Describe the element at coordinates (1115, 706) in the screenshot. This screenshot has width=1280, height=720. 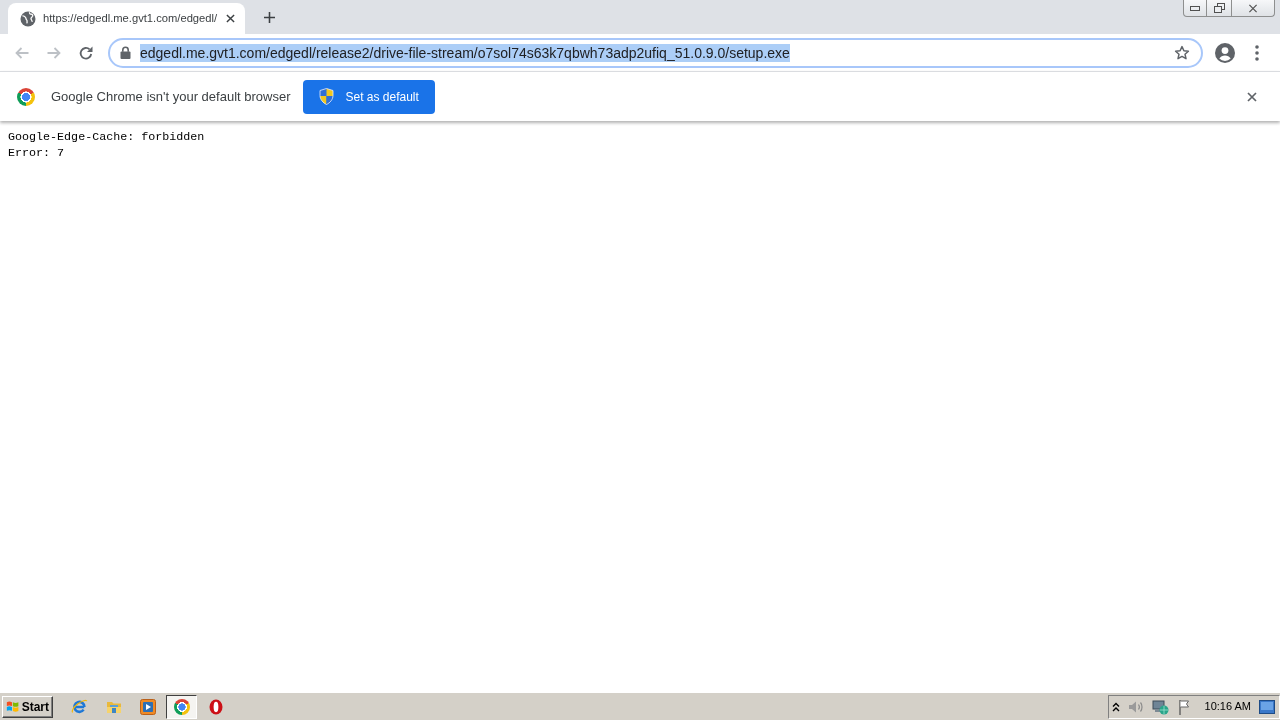
I see `chevron-up-icon` at that location.